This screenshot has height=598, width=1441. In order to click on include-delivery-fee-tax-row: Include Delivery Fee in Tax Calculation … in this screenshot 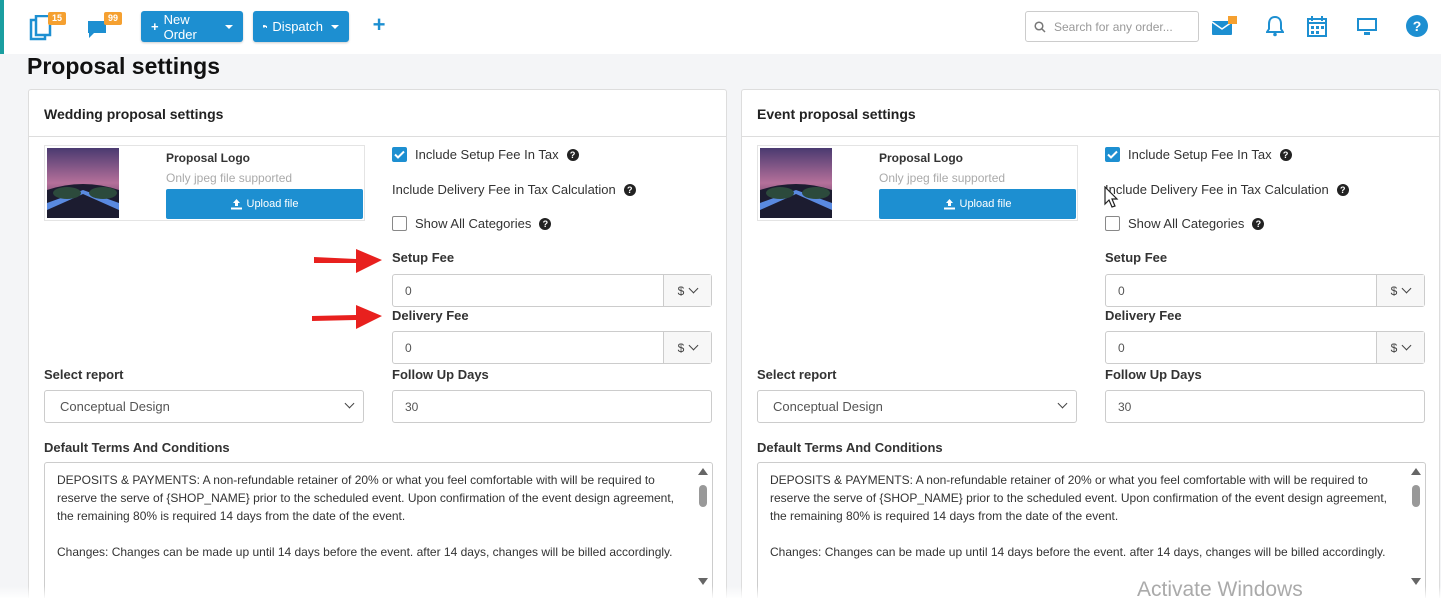, I will do `click(514, 189)`.